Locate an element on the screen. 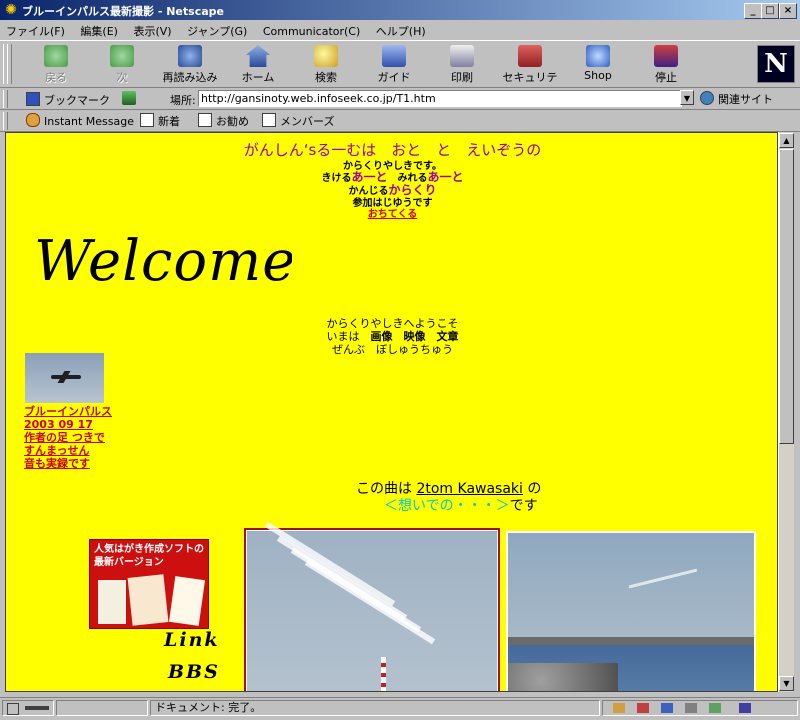 The image size is (800, 720). progress-panel is located at coordinates (102, 708).